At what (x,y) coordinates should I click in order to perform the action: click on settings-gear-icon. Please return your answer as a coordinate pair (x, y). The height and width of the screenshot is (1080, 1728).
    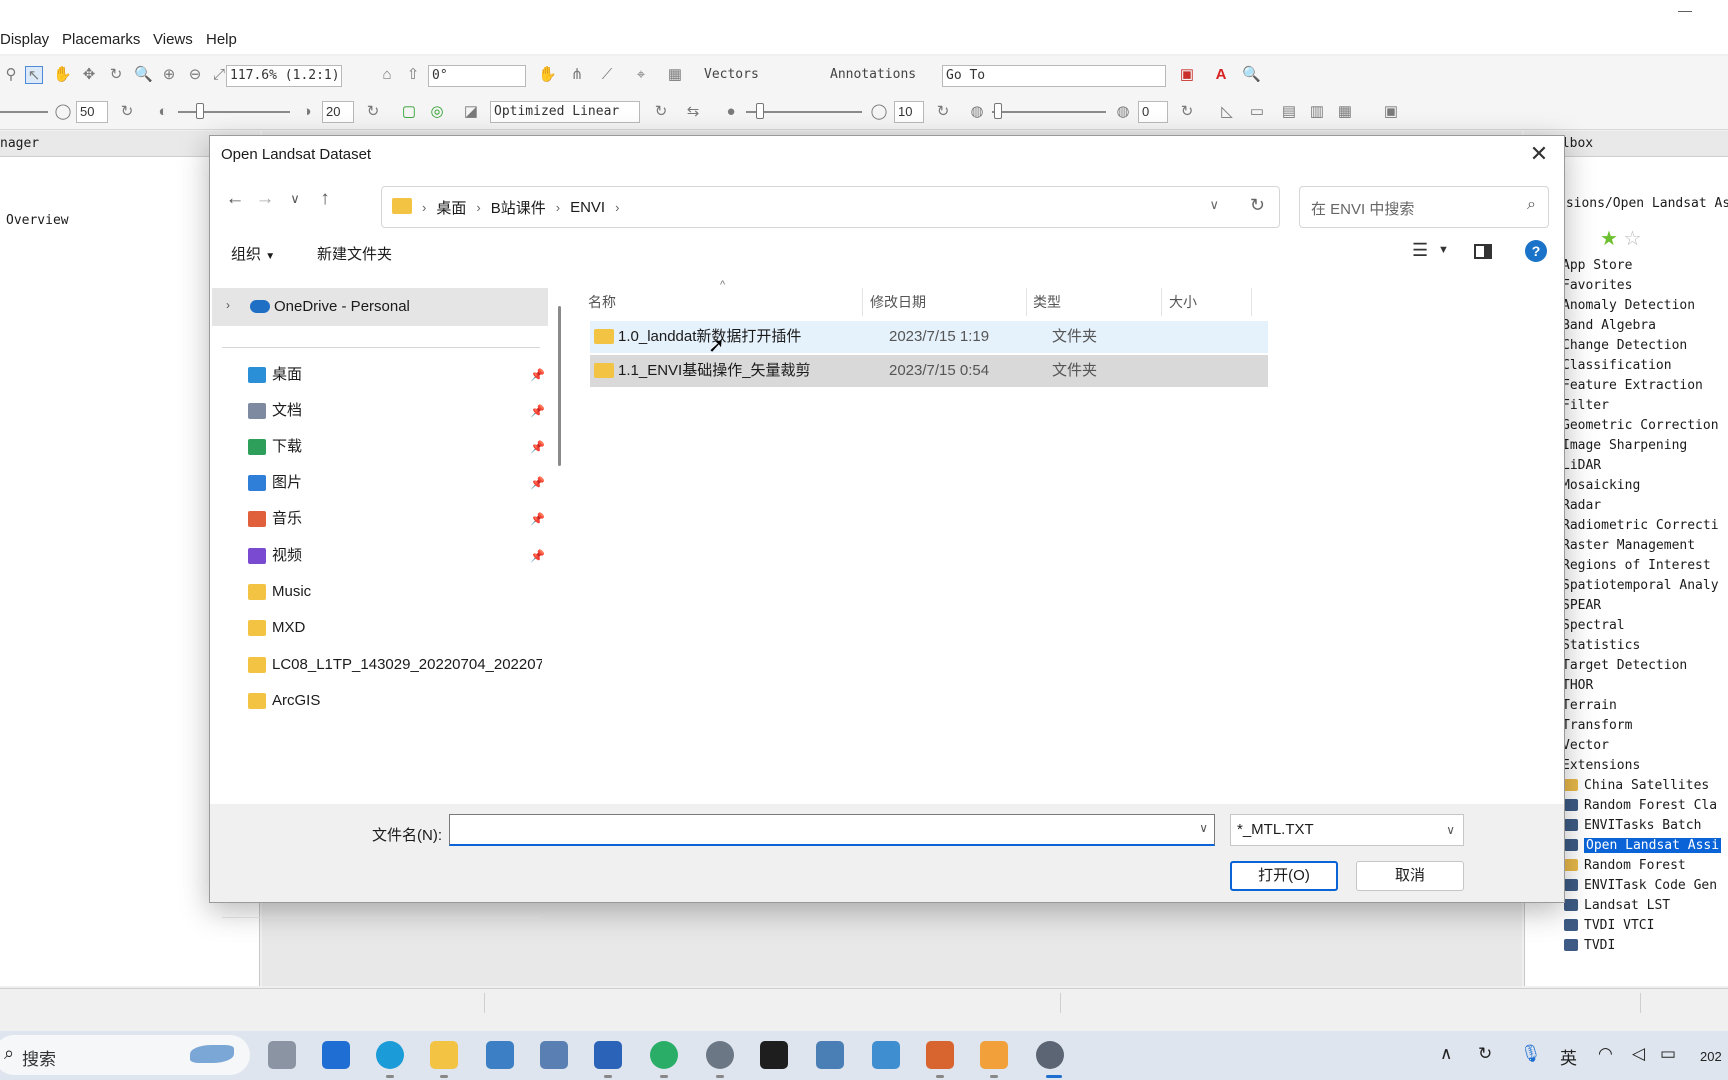
    Looking at the image, I should click on (720, 1055).